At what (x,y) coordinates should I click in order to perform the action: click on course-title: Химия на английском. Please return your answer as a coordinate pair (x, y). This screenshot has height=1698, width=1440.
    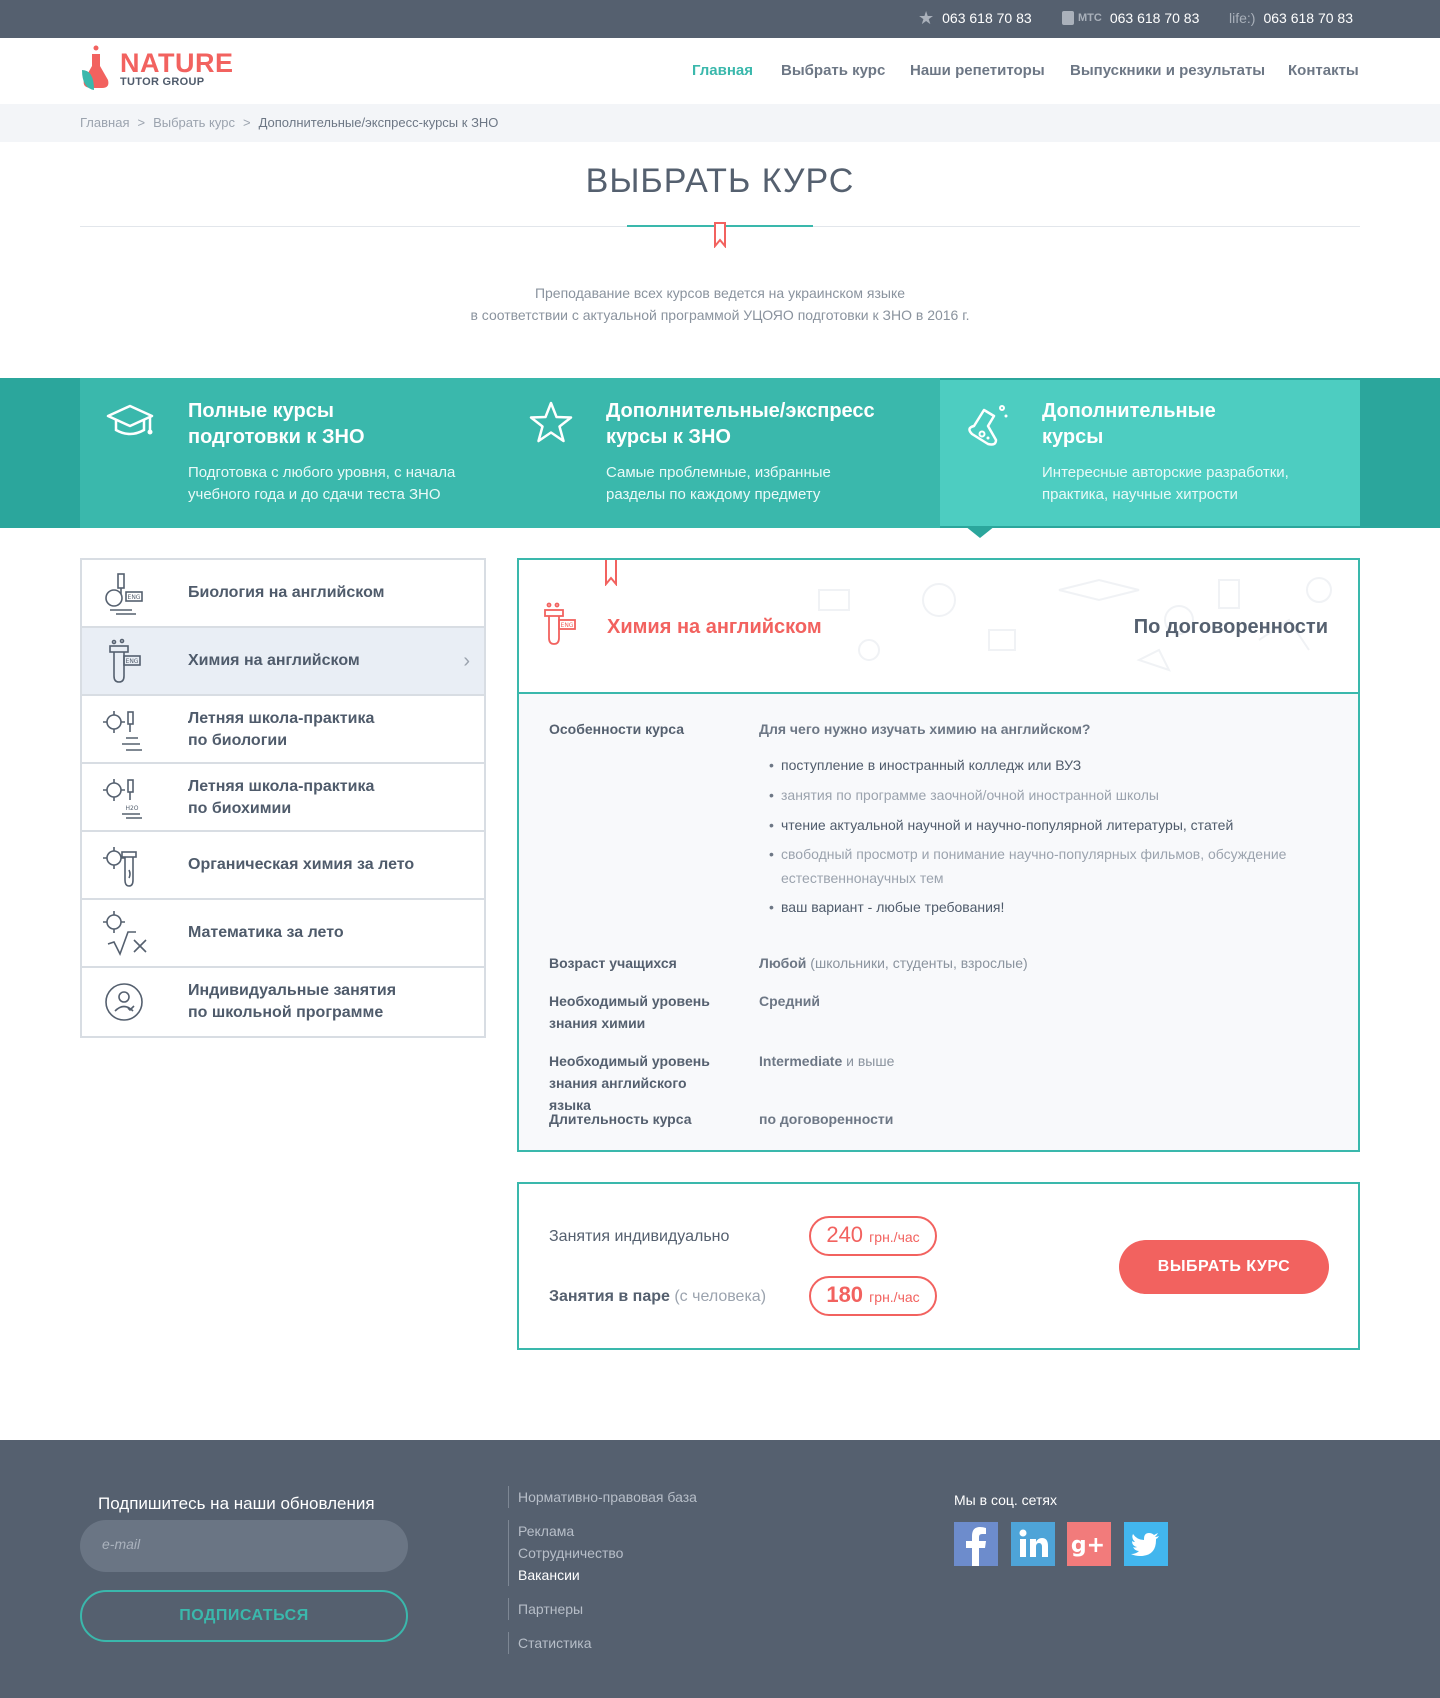
    Looking at the image, I should click on (714, 627).